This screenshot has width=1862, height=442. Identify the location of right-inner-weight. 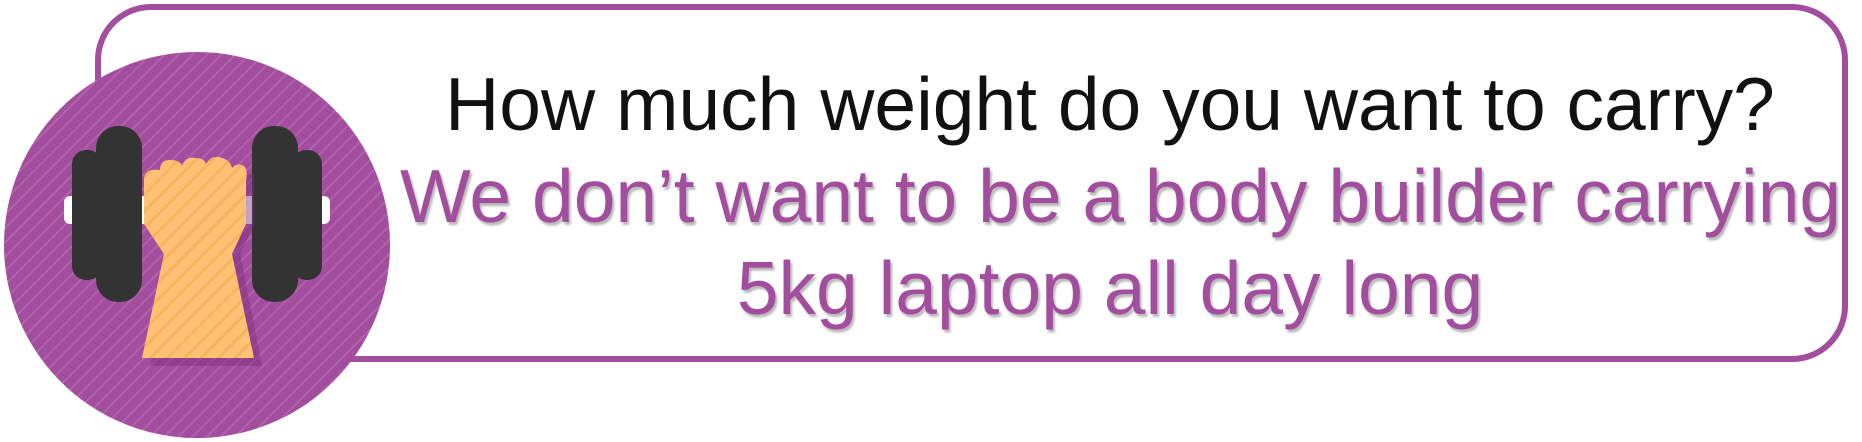
(275, 214).